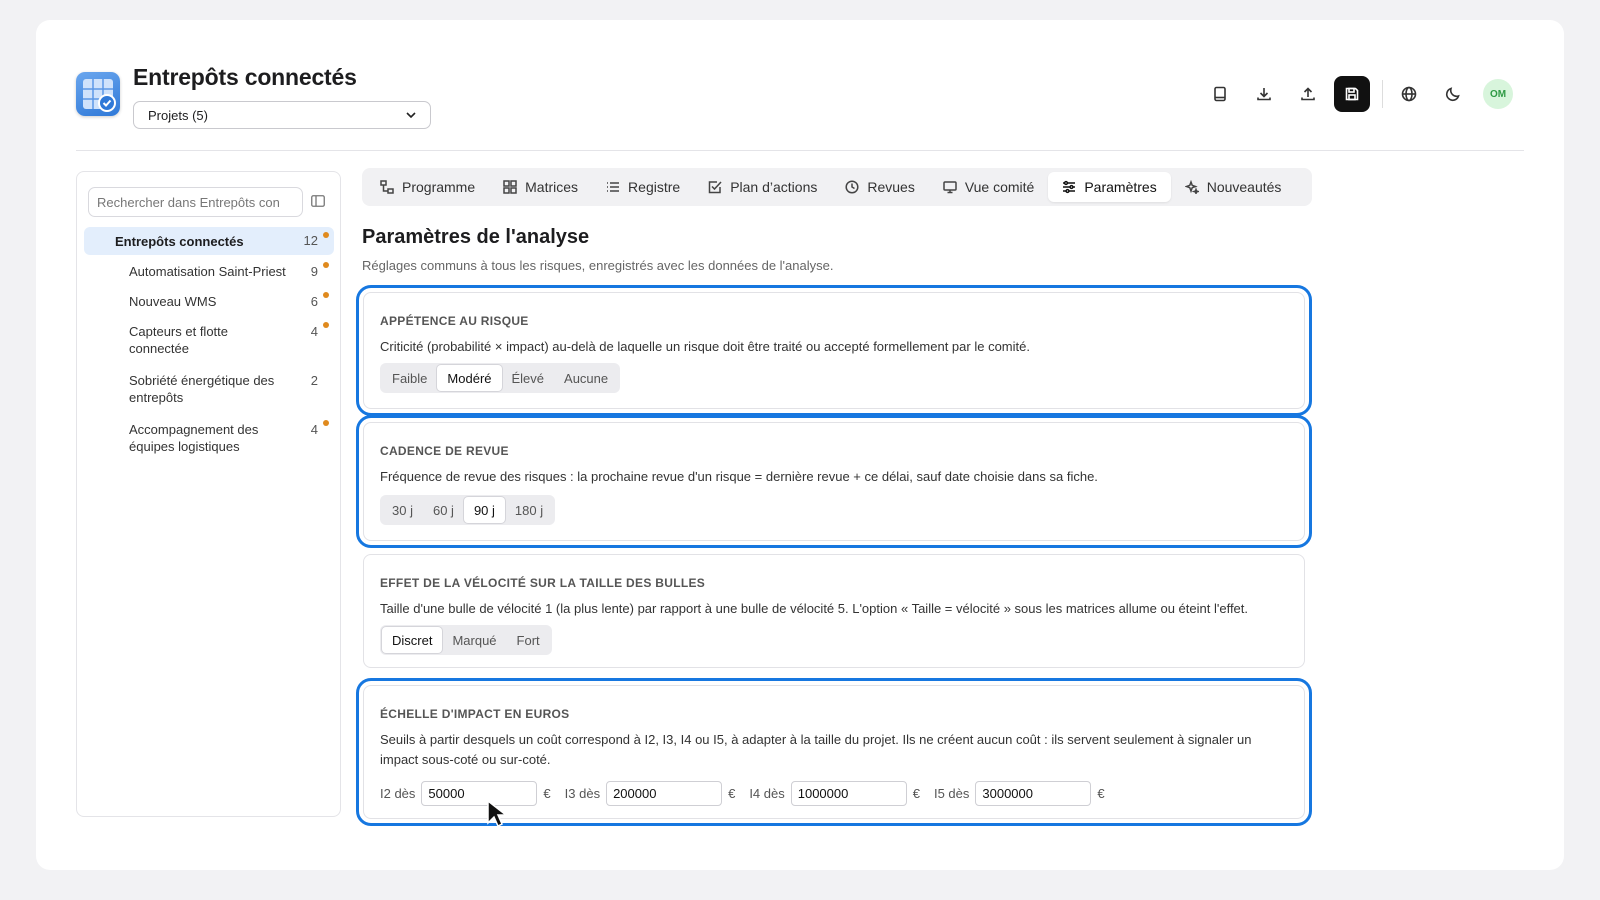  What do you see at coordinates (314, 301) in the screenshot?
I see `tree-item-count: 6` at bounding box center [314, 301].